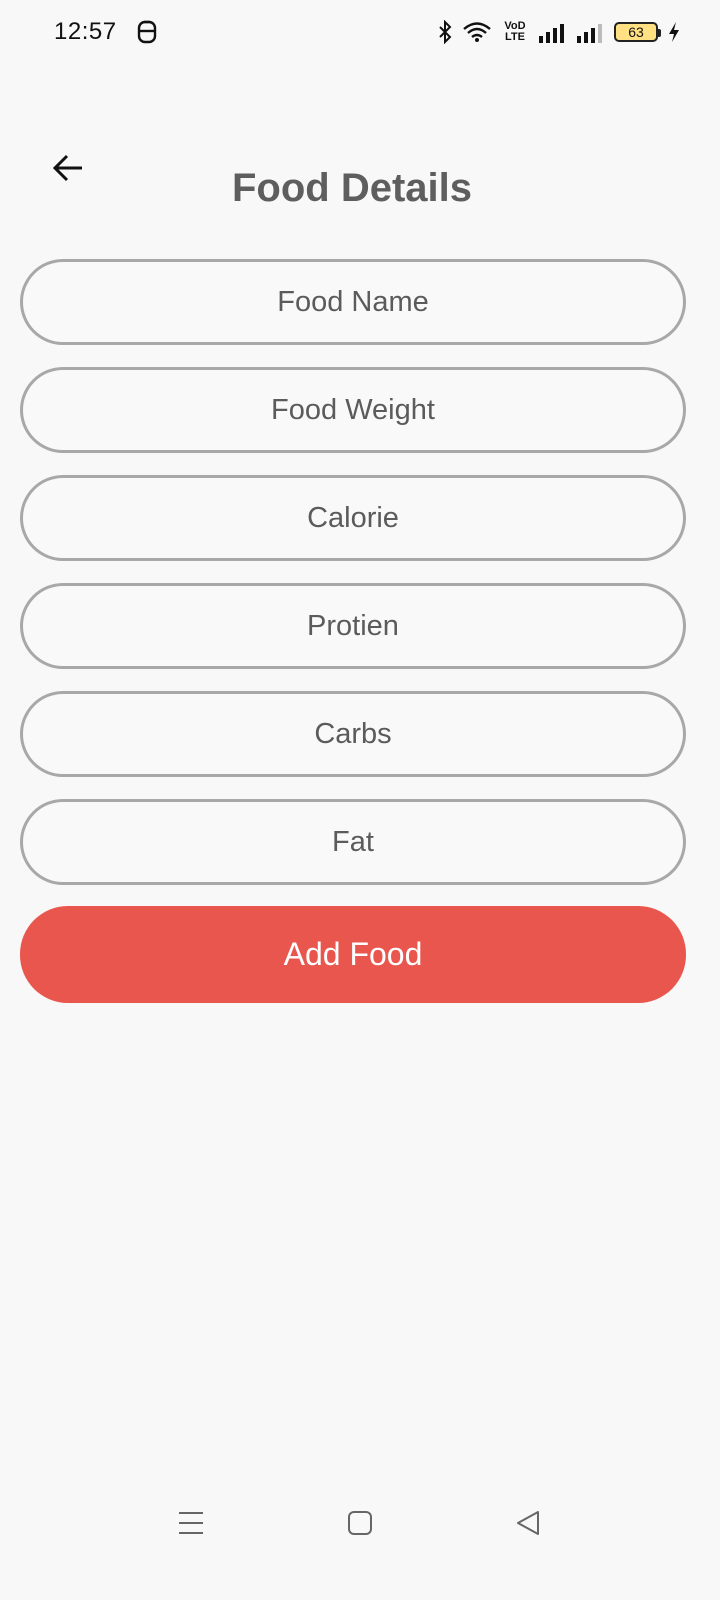  I want to click on battery-icon: 63, so click(637, 32).